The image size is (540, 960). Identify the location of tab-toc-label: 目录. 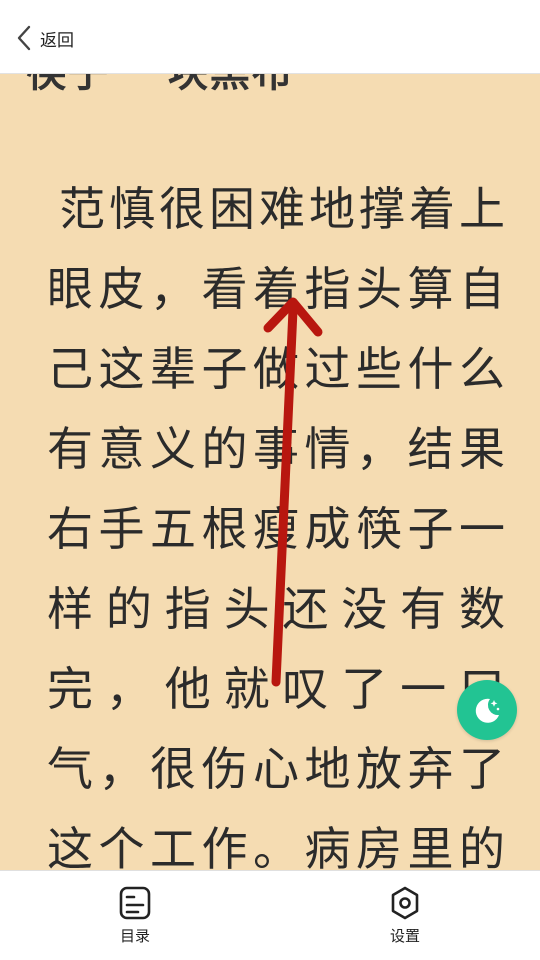
(134, 936).